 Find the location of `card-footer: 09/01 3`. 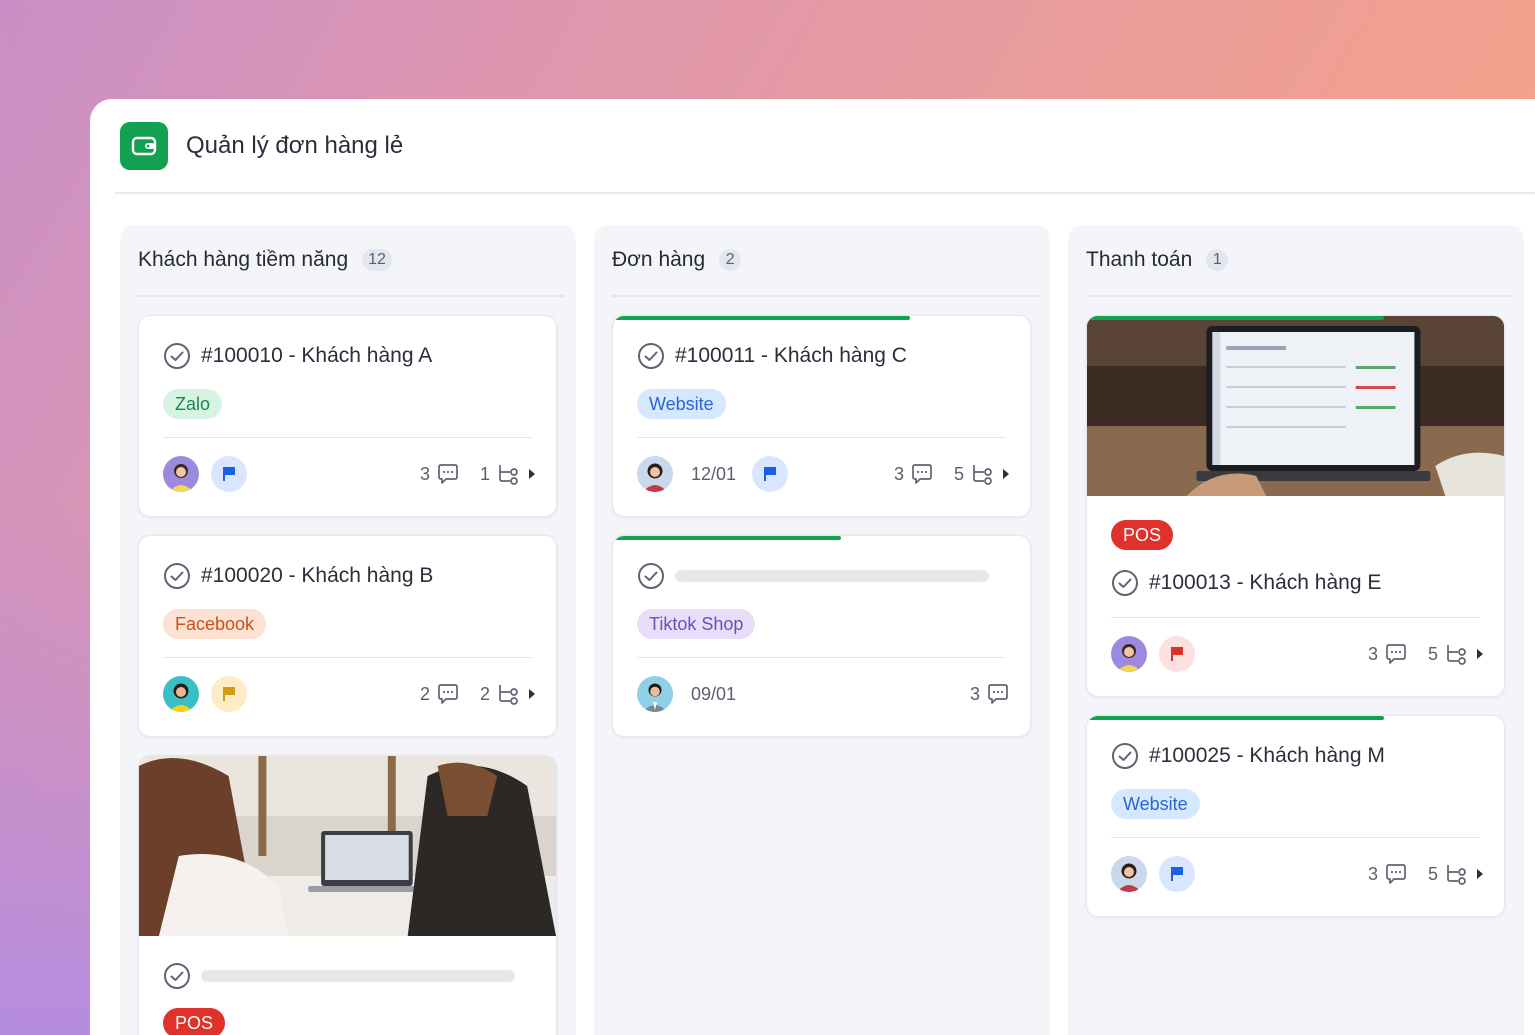

card-footer: 09/01 3 is located at coordinates (823, 694).